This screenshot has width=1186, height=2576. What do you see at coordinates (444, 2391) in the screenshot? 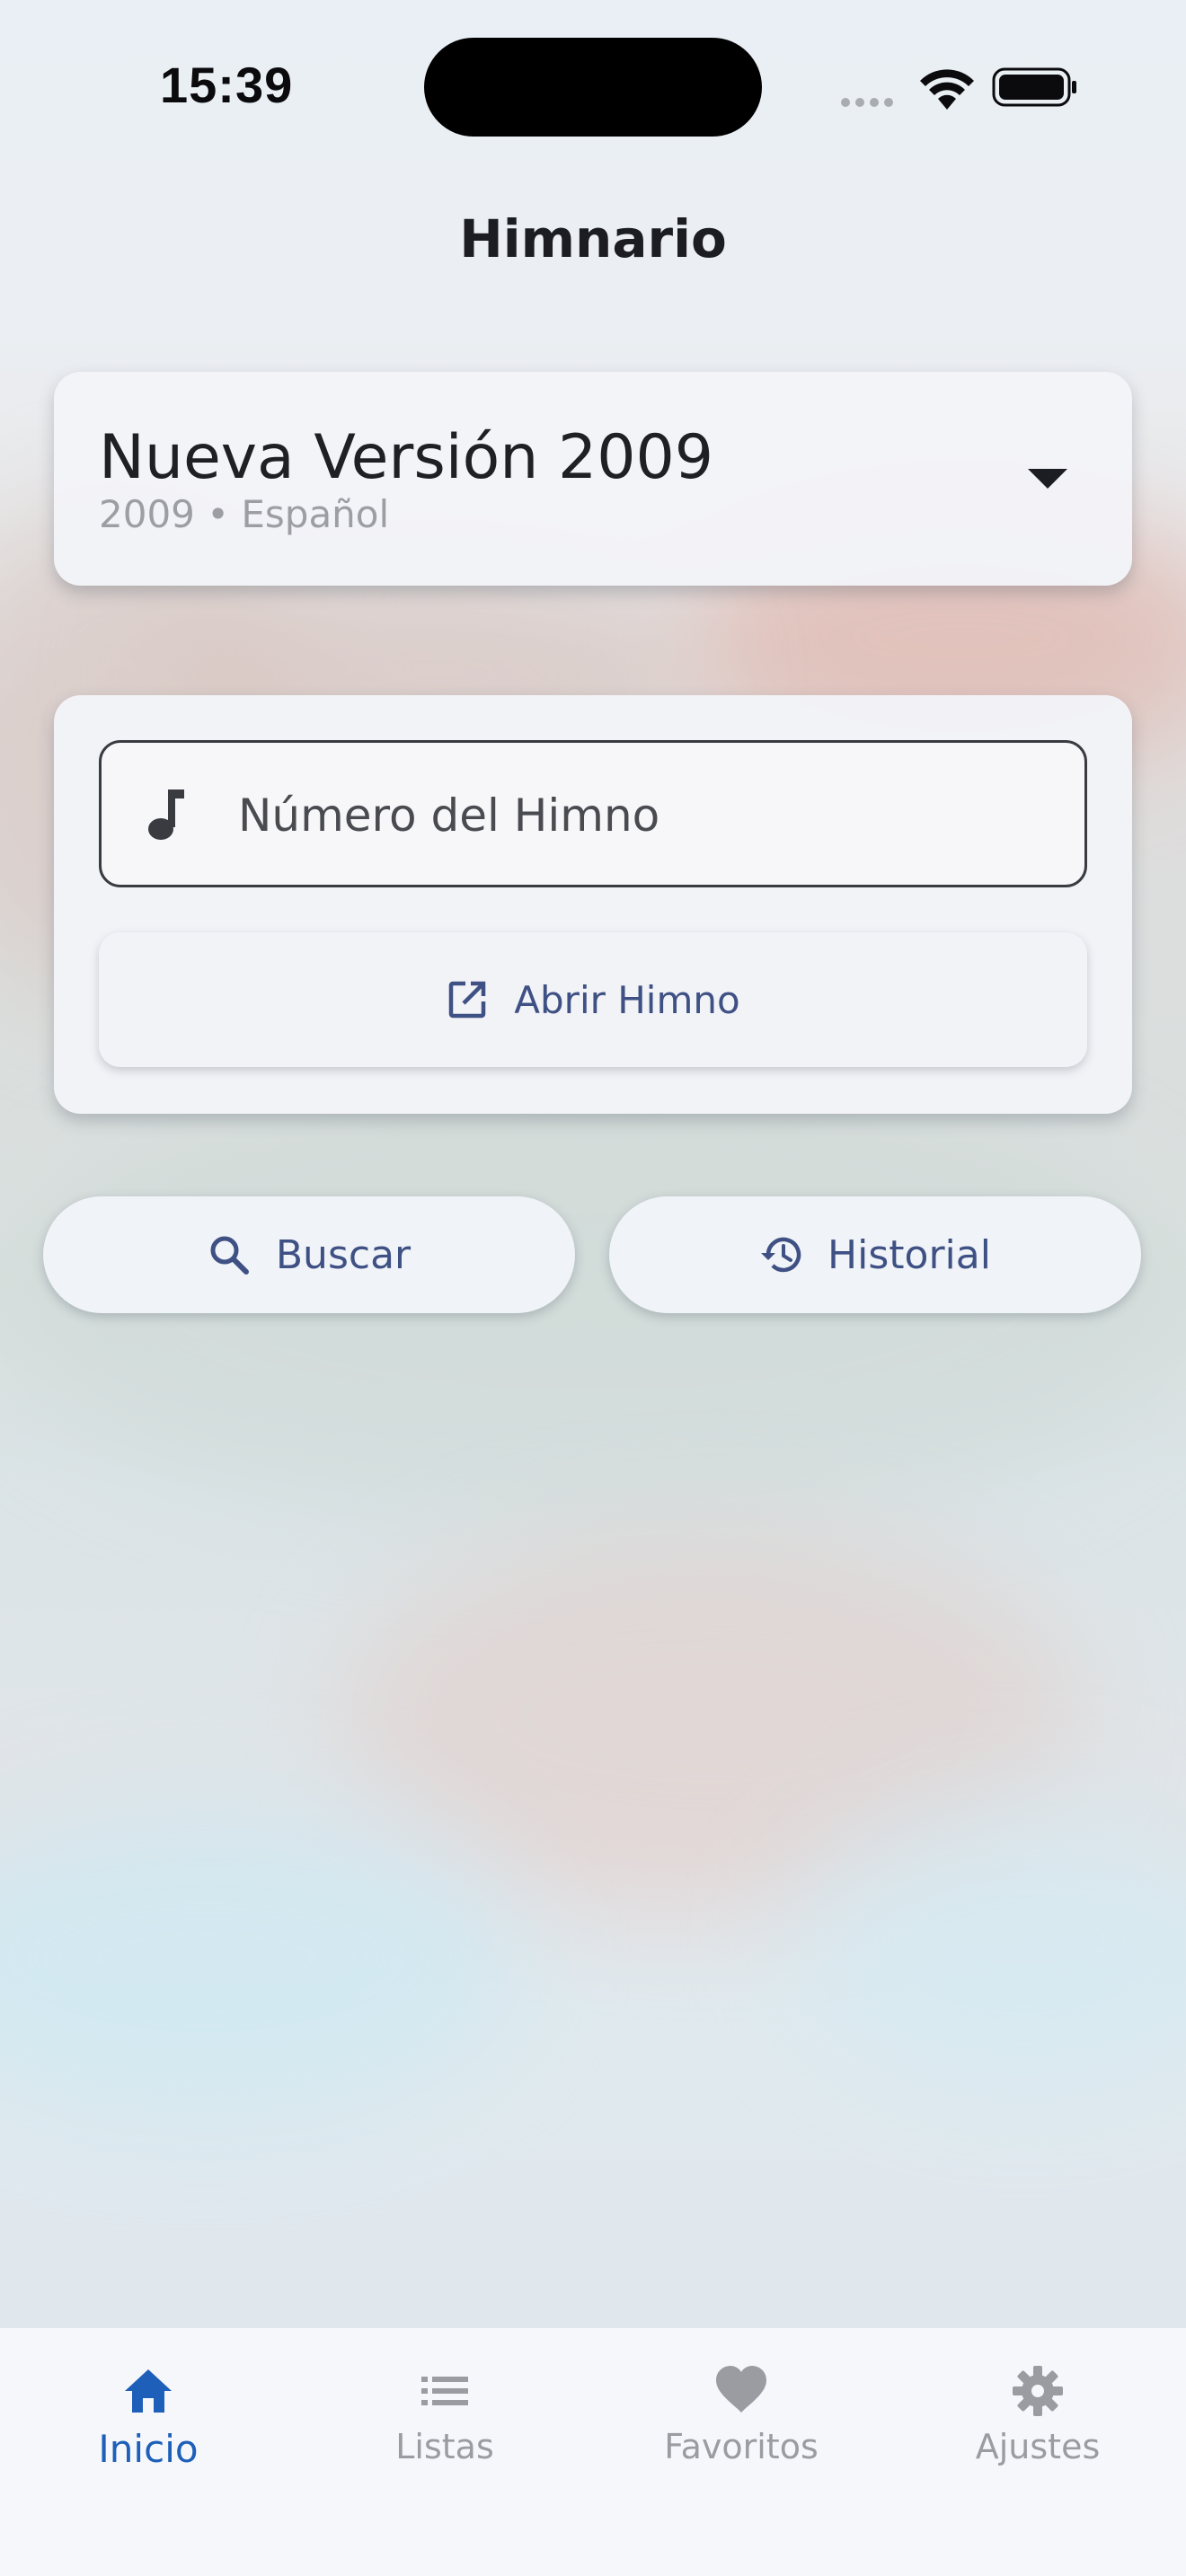
I see `list-icon` at bounding box center [444, 2391].